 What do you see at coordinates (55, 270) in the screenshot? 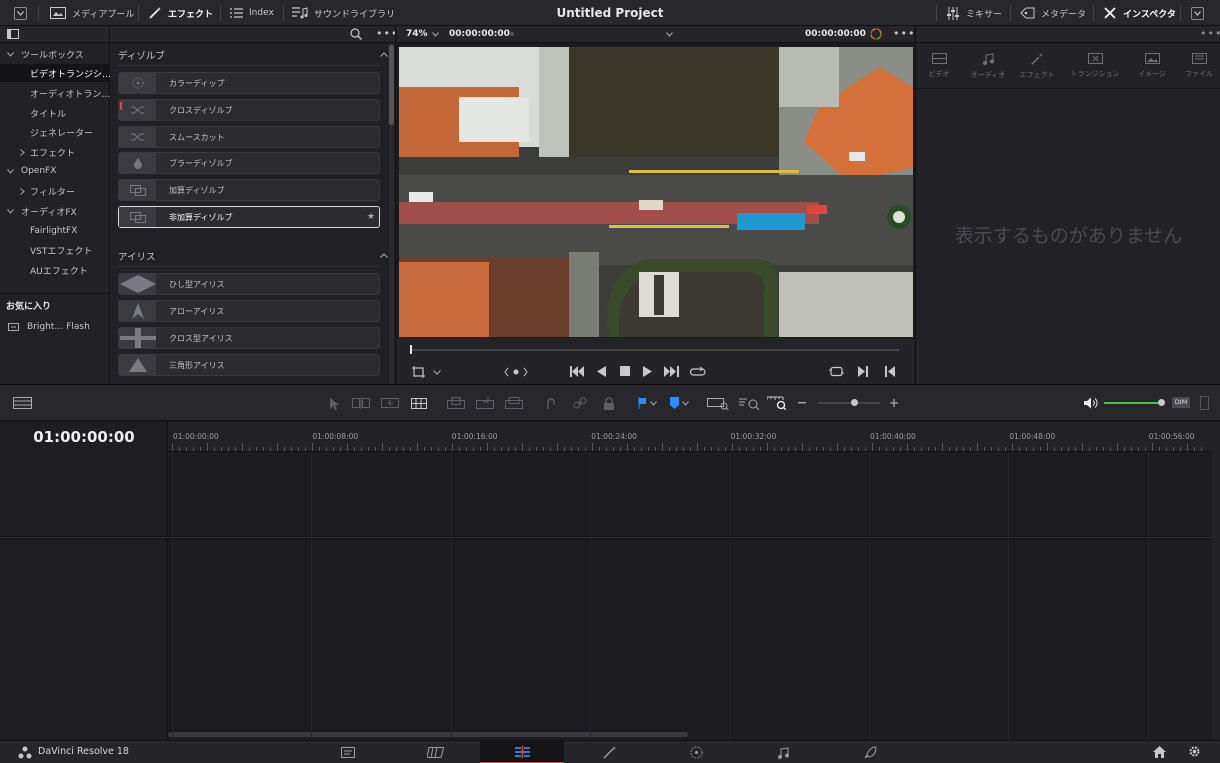
I see `tree-item-au-effects: AUエフェクト` at bounding box center [55, 270].